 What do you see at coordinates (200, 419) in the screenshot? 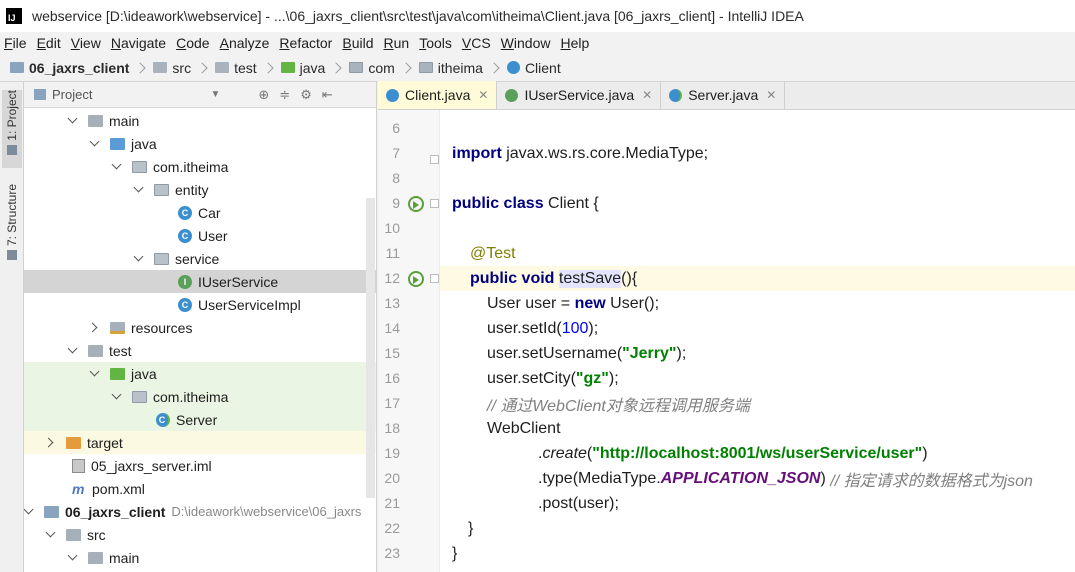
I see `tree-item-server: C Server` at bounding box center [200, 419].